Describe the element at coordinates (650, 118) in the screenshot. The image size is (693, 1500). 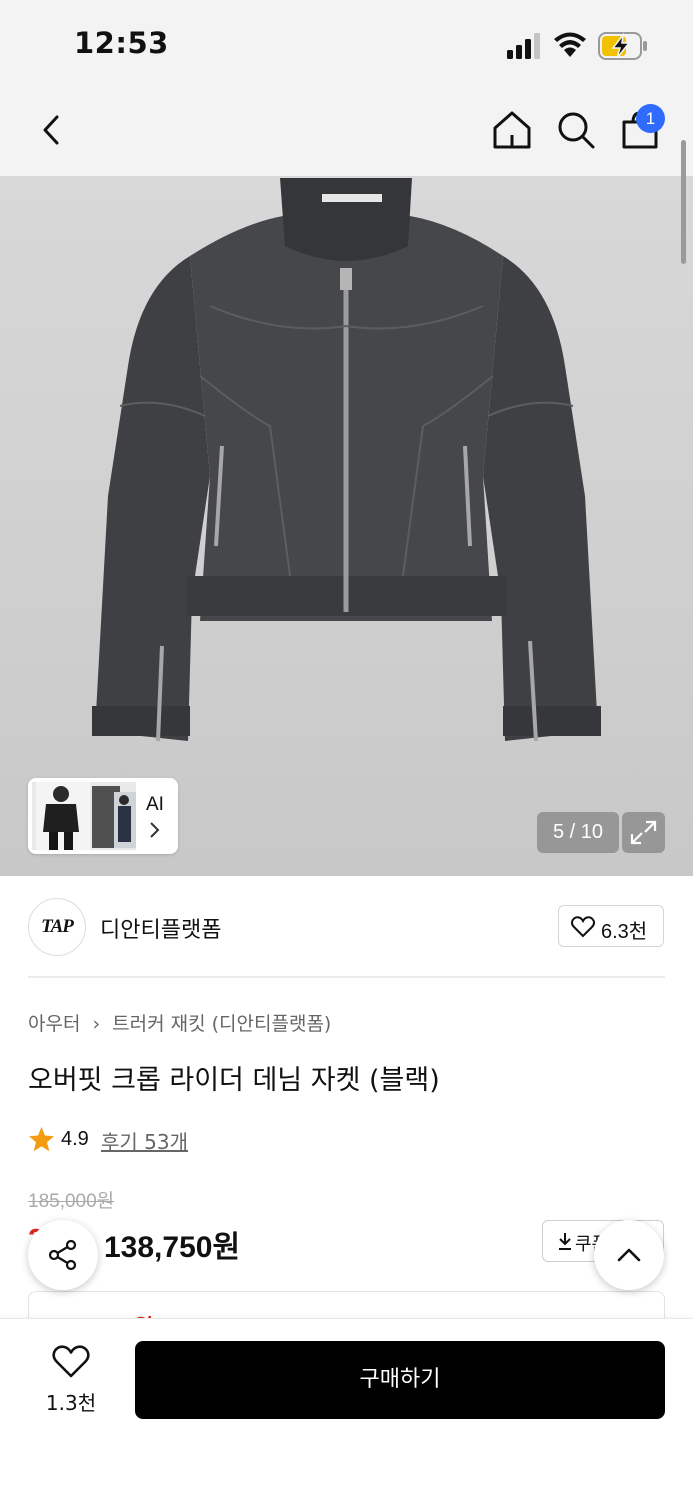
I see `cart-count-badge: 1` at that location.